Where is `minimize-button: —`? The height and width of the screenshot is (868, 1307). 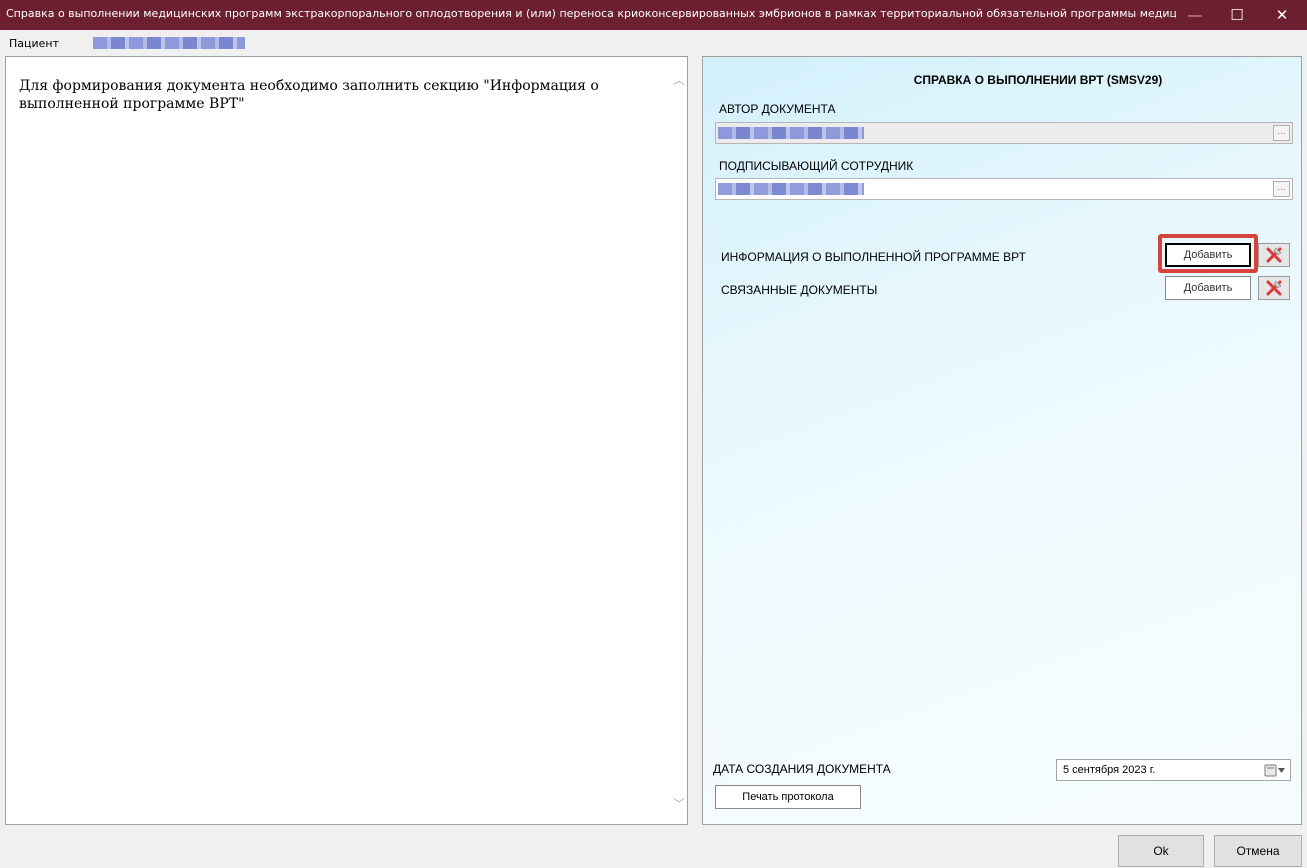 minimize-button: — is located at coordinates (1195, 15).